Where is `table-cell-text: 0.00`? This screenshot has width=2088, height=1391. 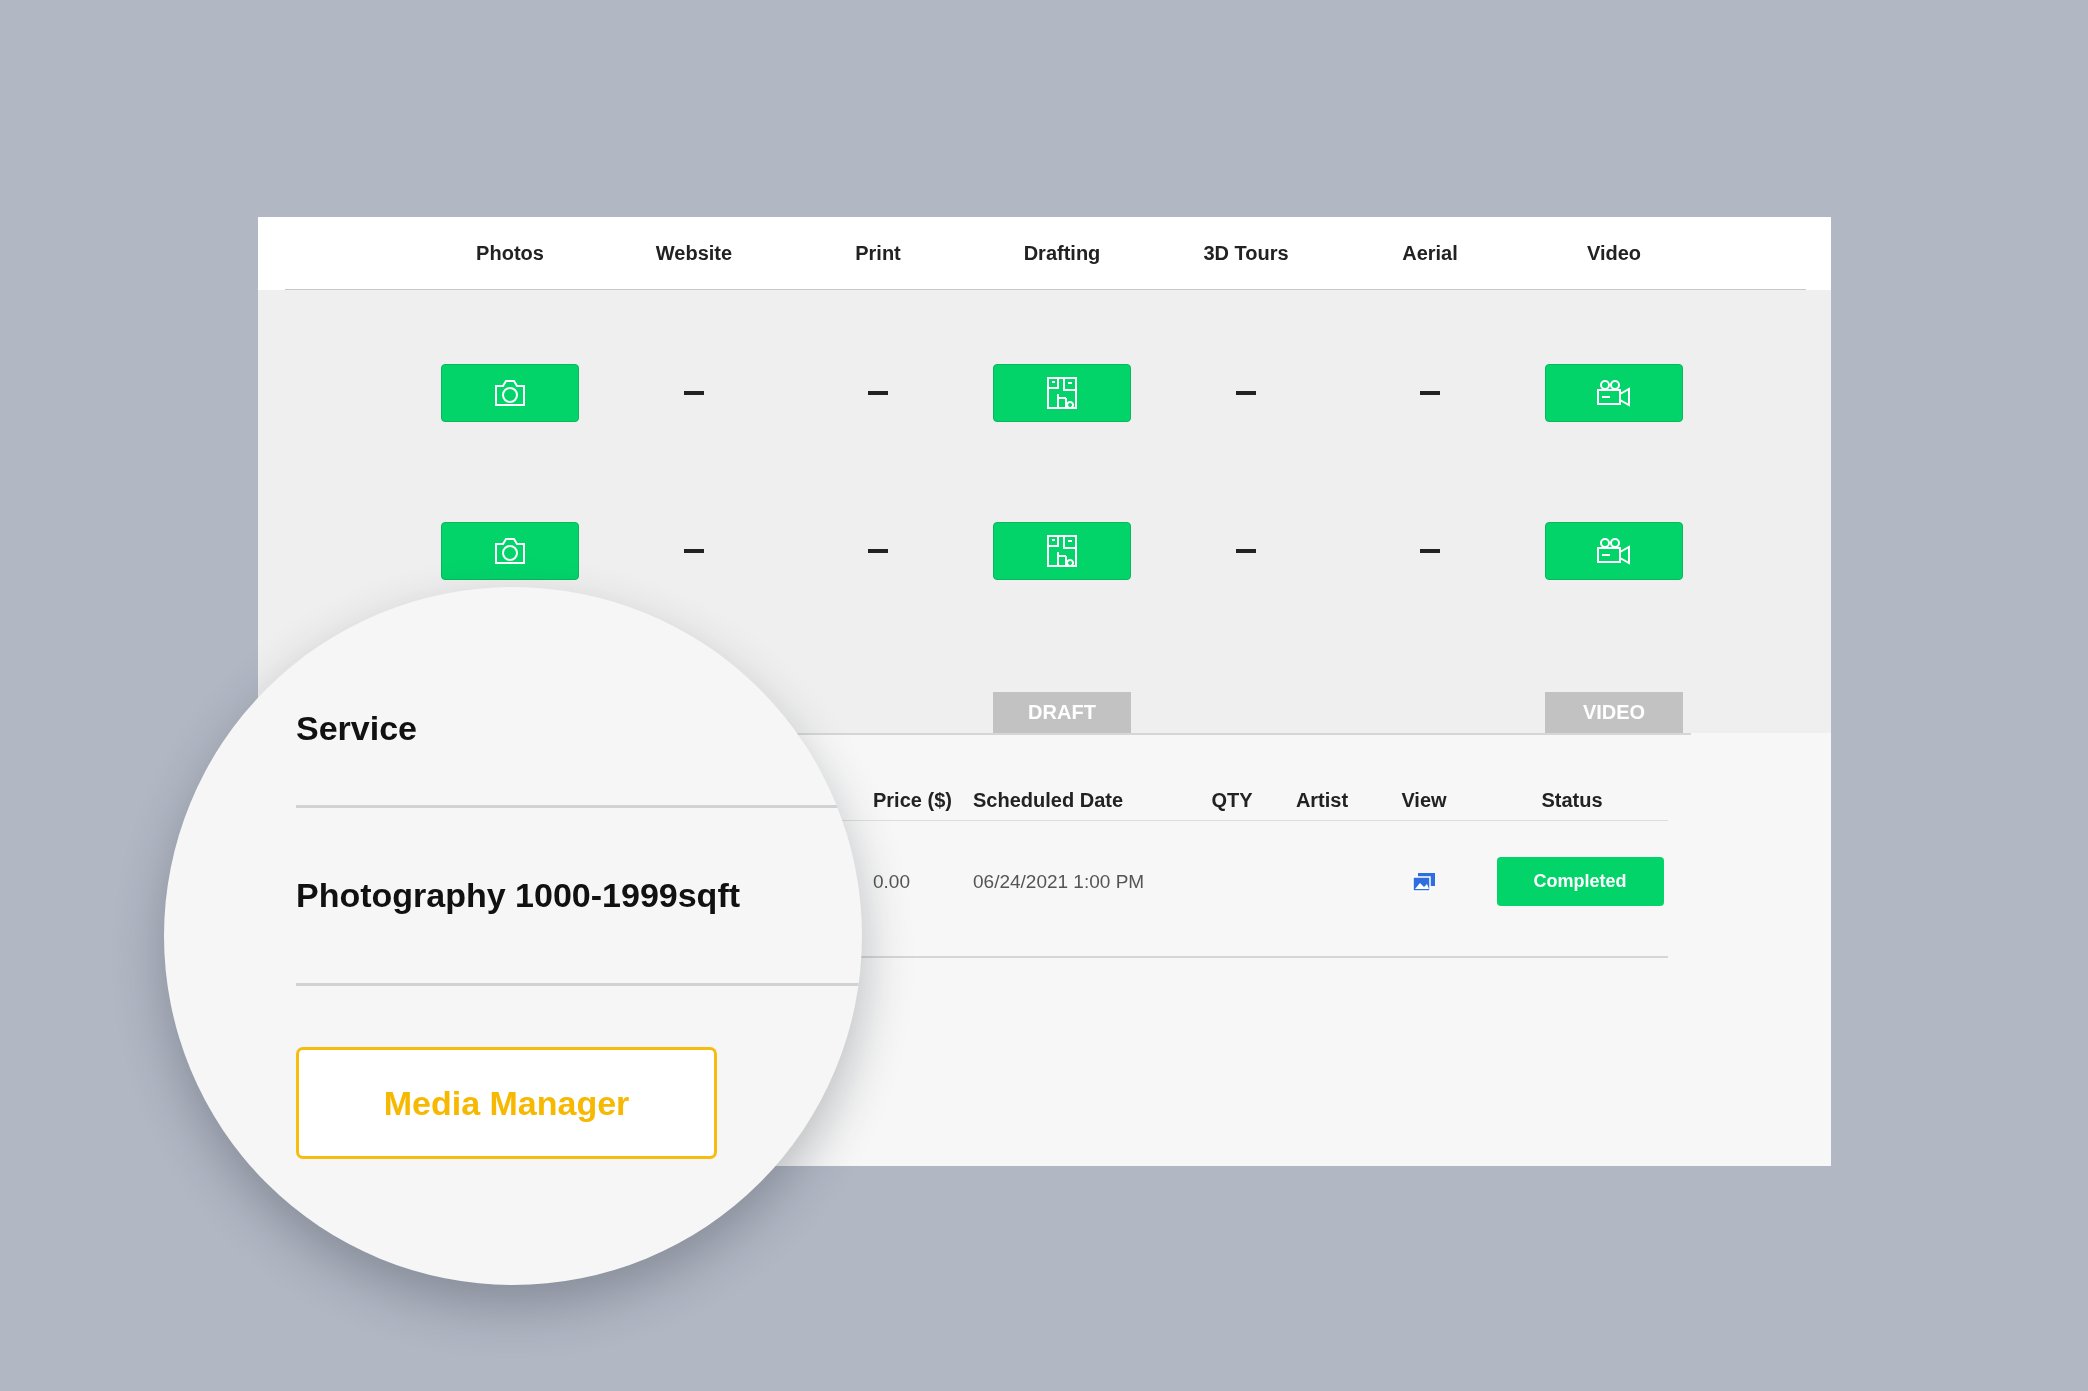
table-cell-text: 0.00 is located at coordinates (892, 881).